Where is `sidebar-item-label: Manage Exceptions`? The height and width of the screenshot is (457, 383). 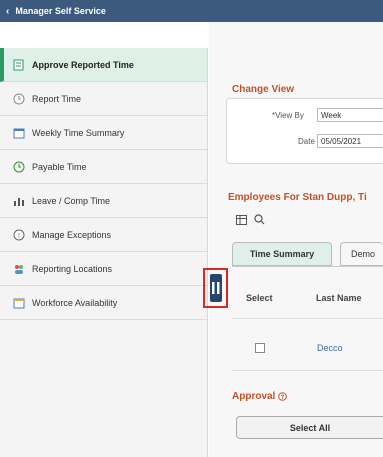 sidebar-item-label: Manage Exceptions is located at coordinates (72, 234).